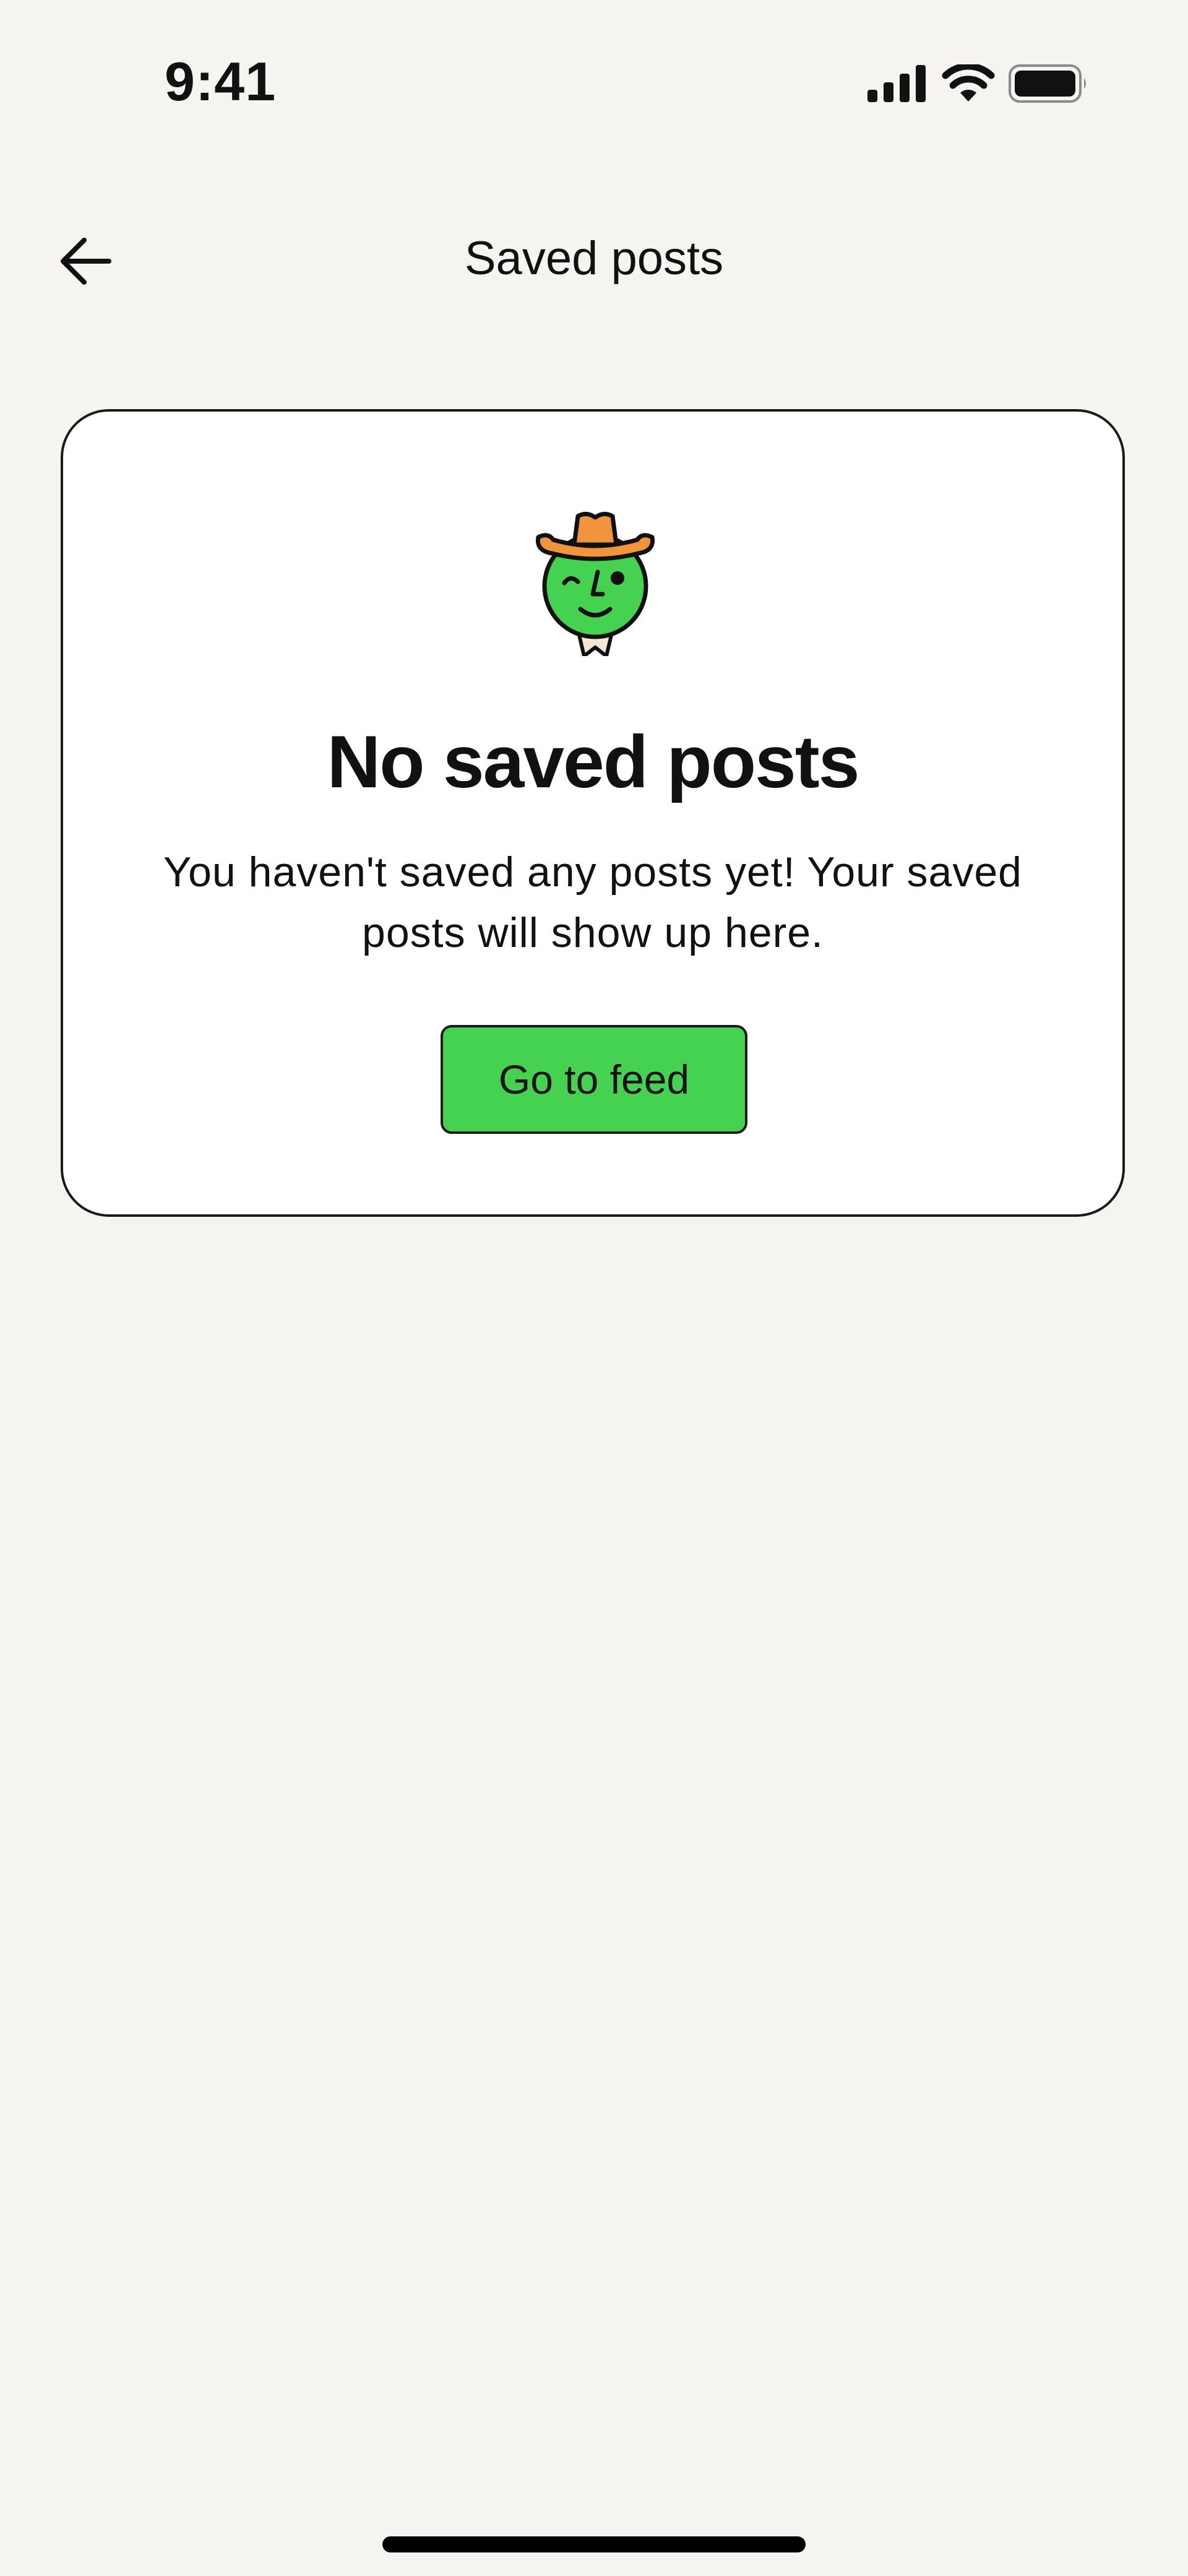  What do you see at coordinates (594, 62) in the screenshot?
I see `status-bar: 9:41` at bounding box center [594, 62].